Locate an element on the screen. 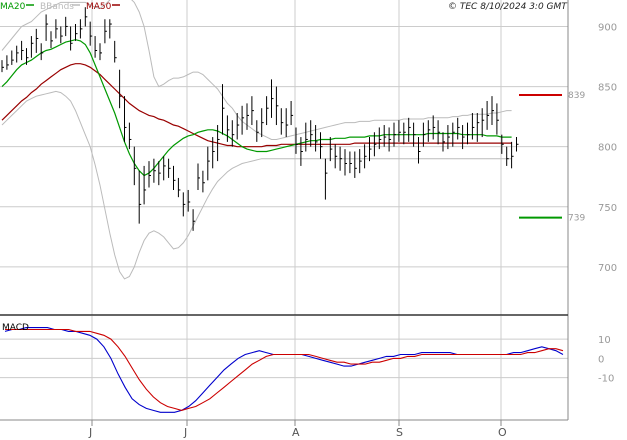 The width and height of the screenshot is (627, 440). x-month-label: A is located at coordinates (296, 432).